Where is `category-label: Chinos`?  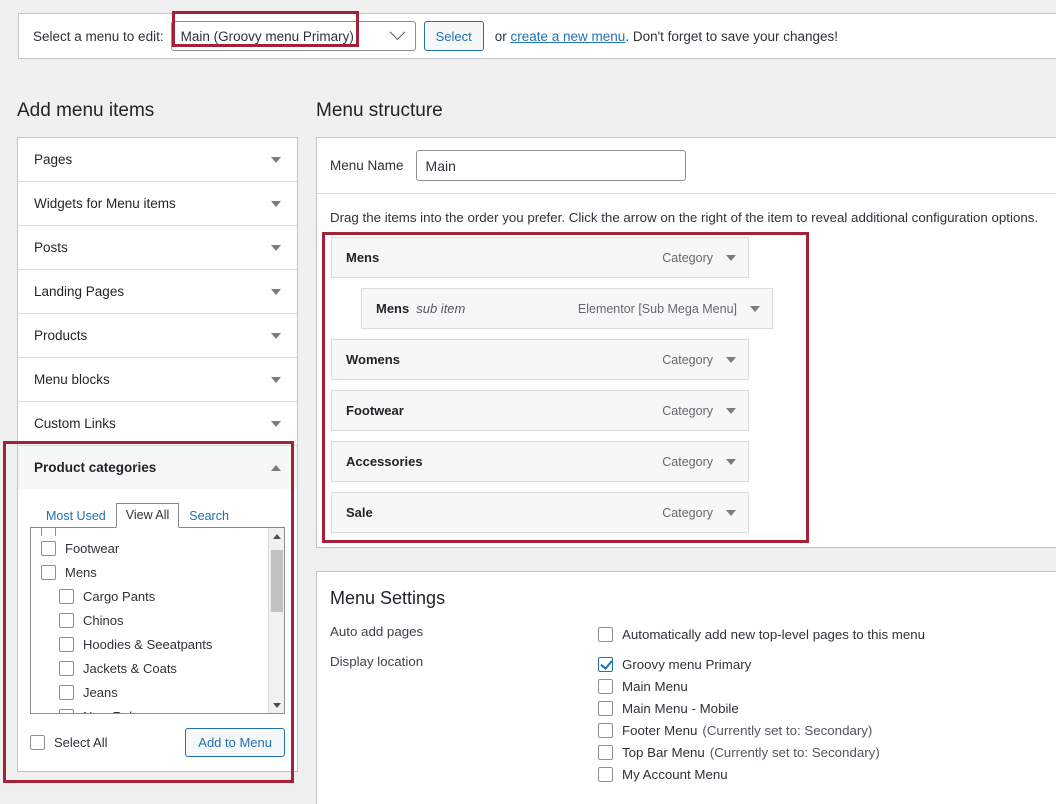
category-label: Chinos is located at coordinates (103, 620).